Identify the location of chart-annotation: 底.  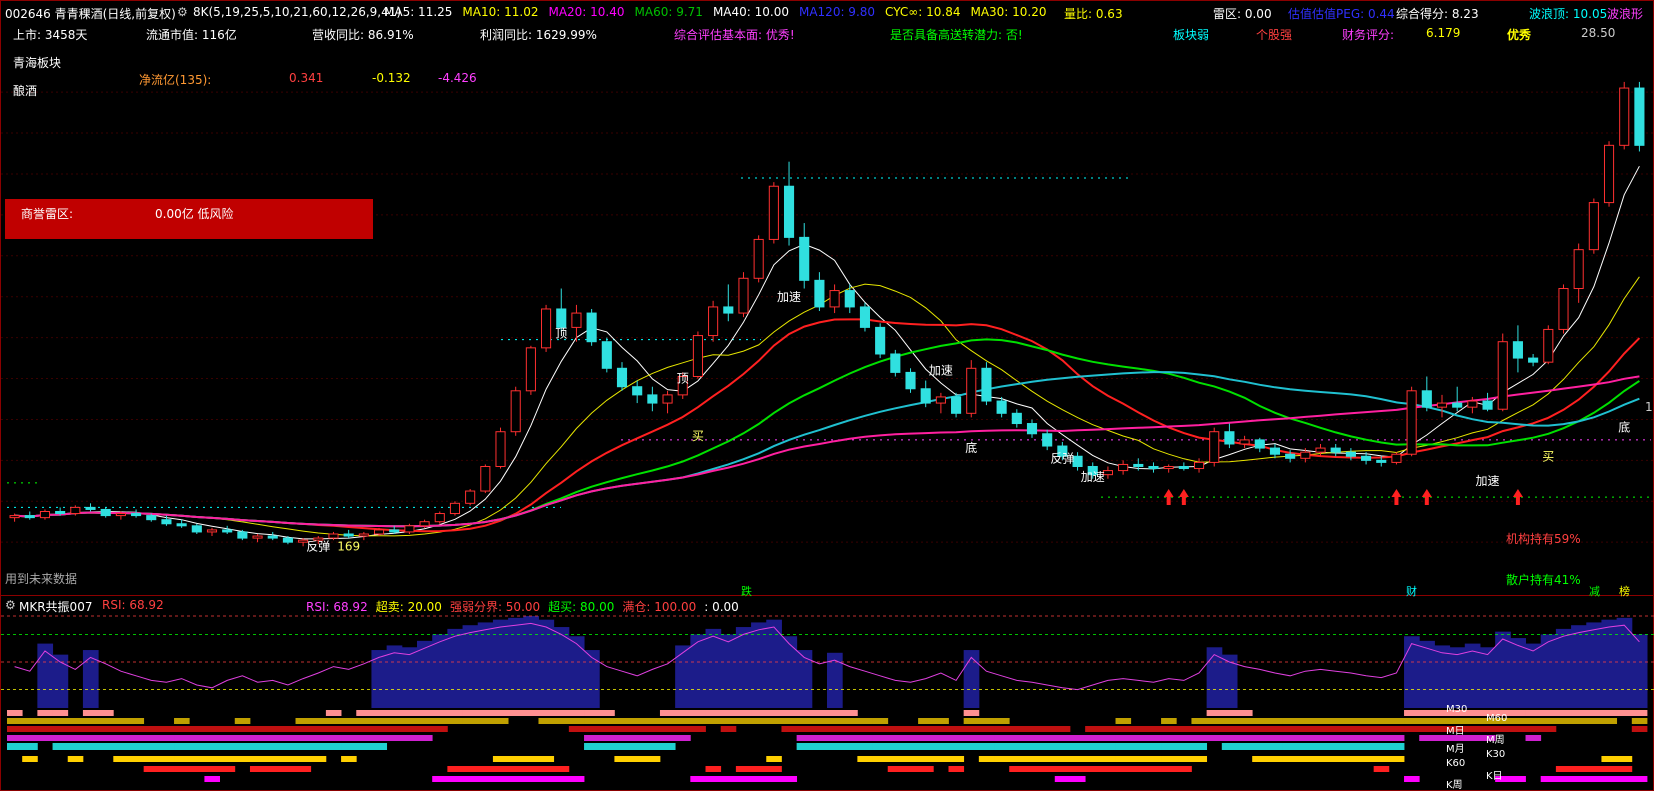
(971, 447).